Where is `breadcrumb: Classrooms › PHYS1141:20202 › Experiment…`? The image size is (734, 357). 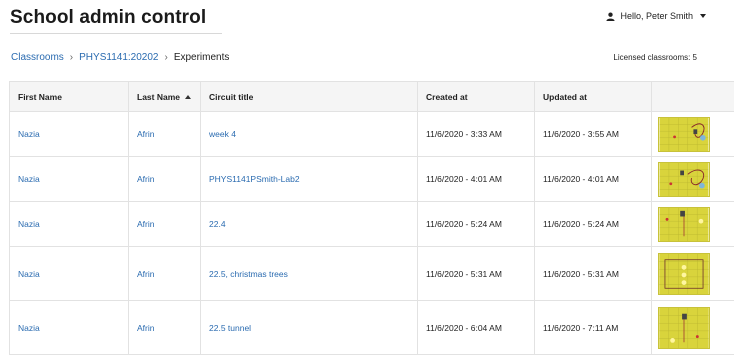
breadcrumb: Classrooms › PHYS1141:20202 › Experiment… is located at coordinates (120, 57).